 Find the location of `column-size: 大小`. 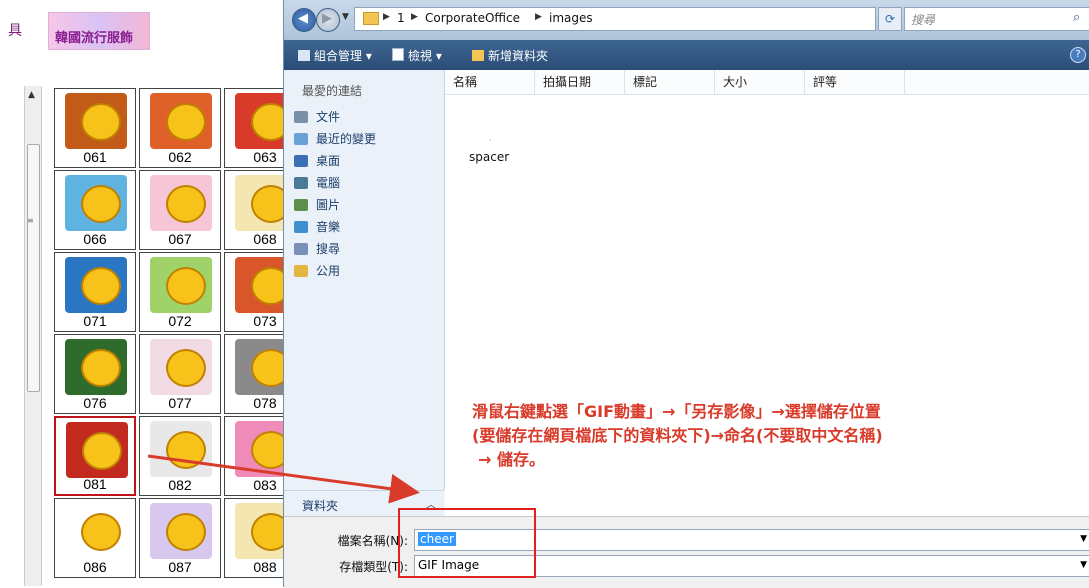

column-size: 大小 is located at coordinates (760, 82).